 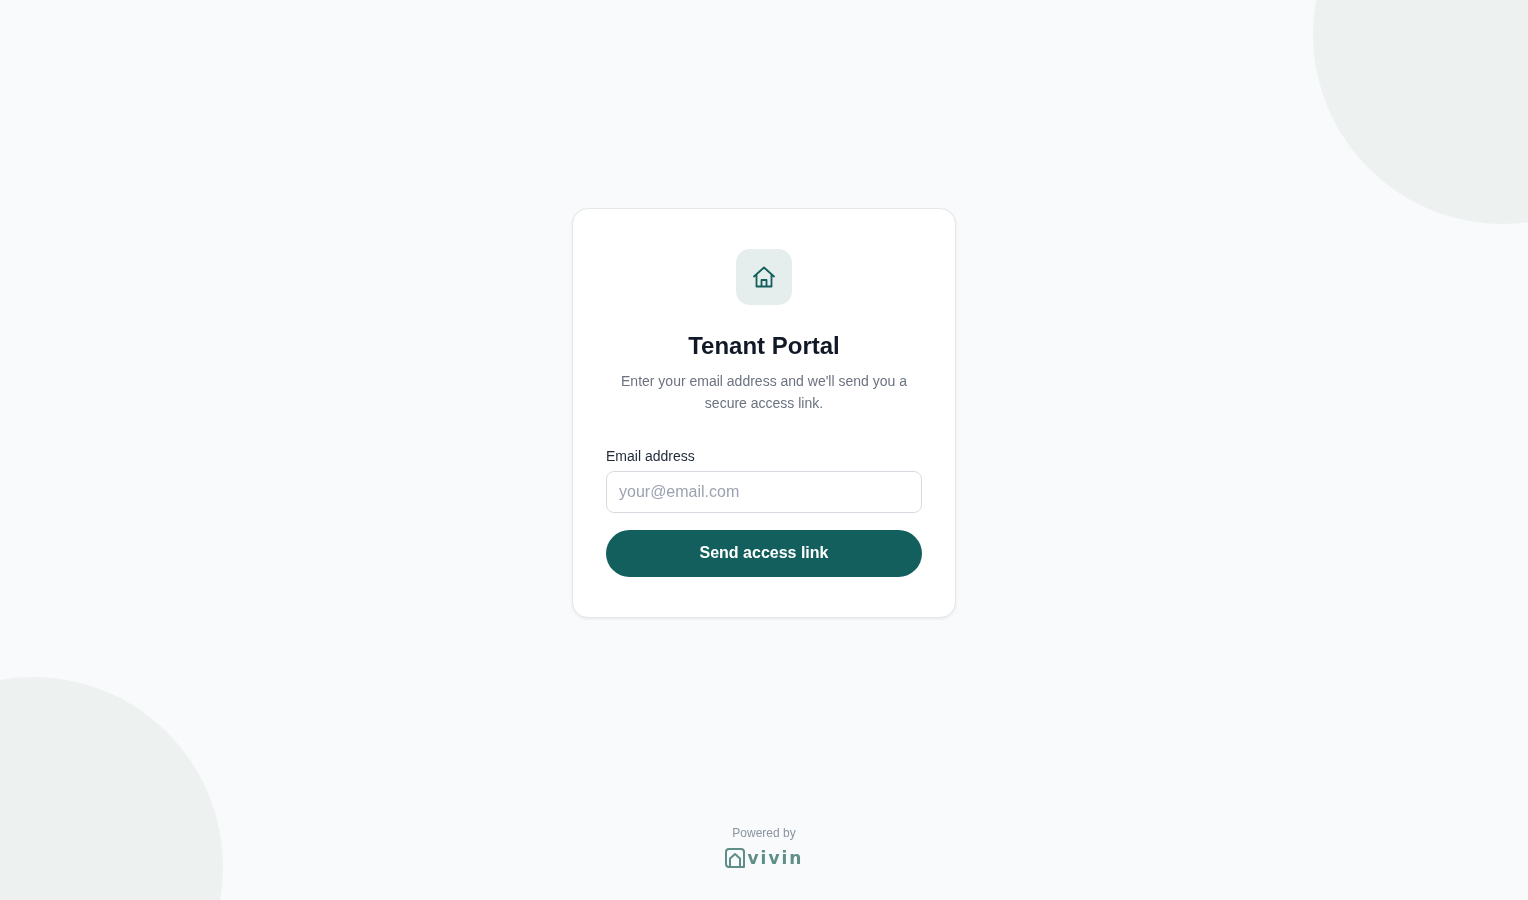 I want to click on powered-by-text: Powered by, so click(x=764, y=833).